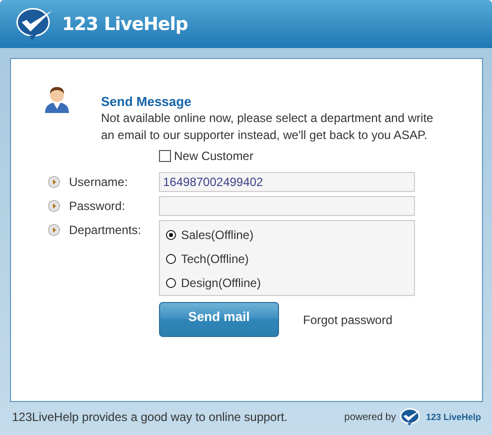 This screenshot has width=492, height=435. What do you see at coordinates (146, 101) in the screenshot?
I see `message-title: Send Message` at bounding box center [146, 101].